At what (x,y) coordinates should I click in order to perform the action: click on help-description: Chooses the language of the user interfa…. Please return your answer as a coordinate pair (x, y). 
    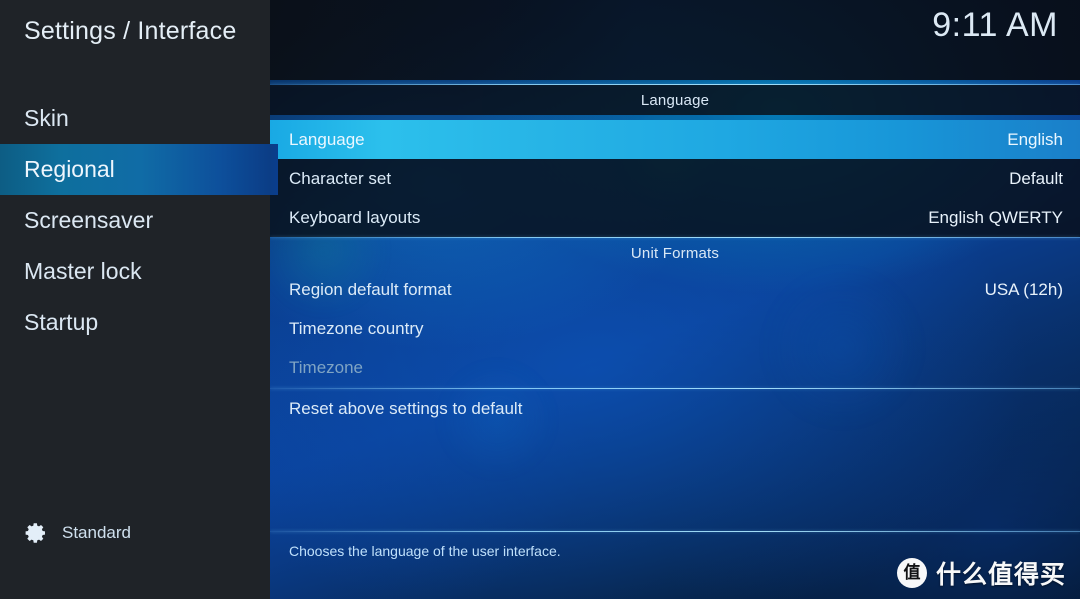
    Looking at the image, I should click on (425, 551).